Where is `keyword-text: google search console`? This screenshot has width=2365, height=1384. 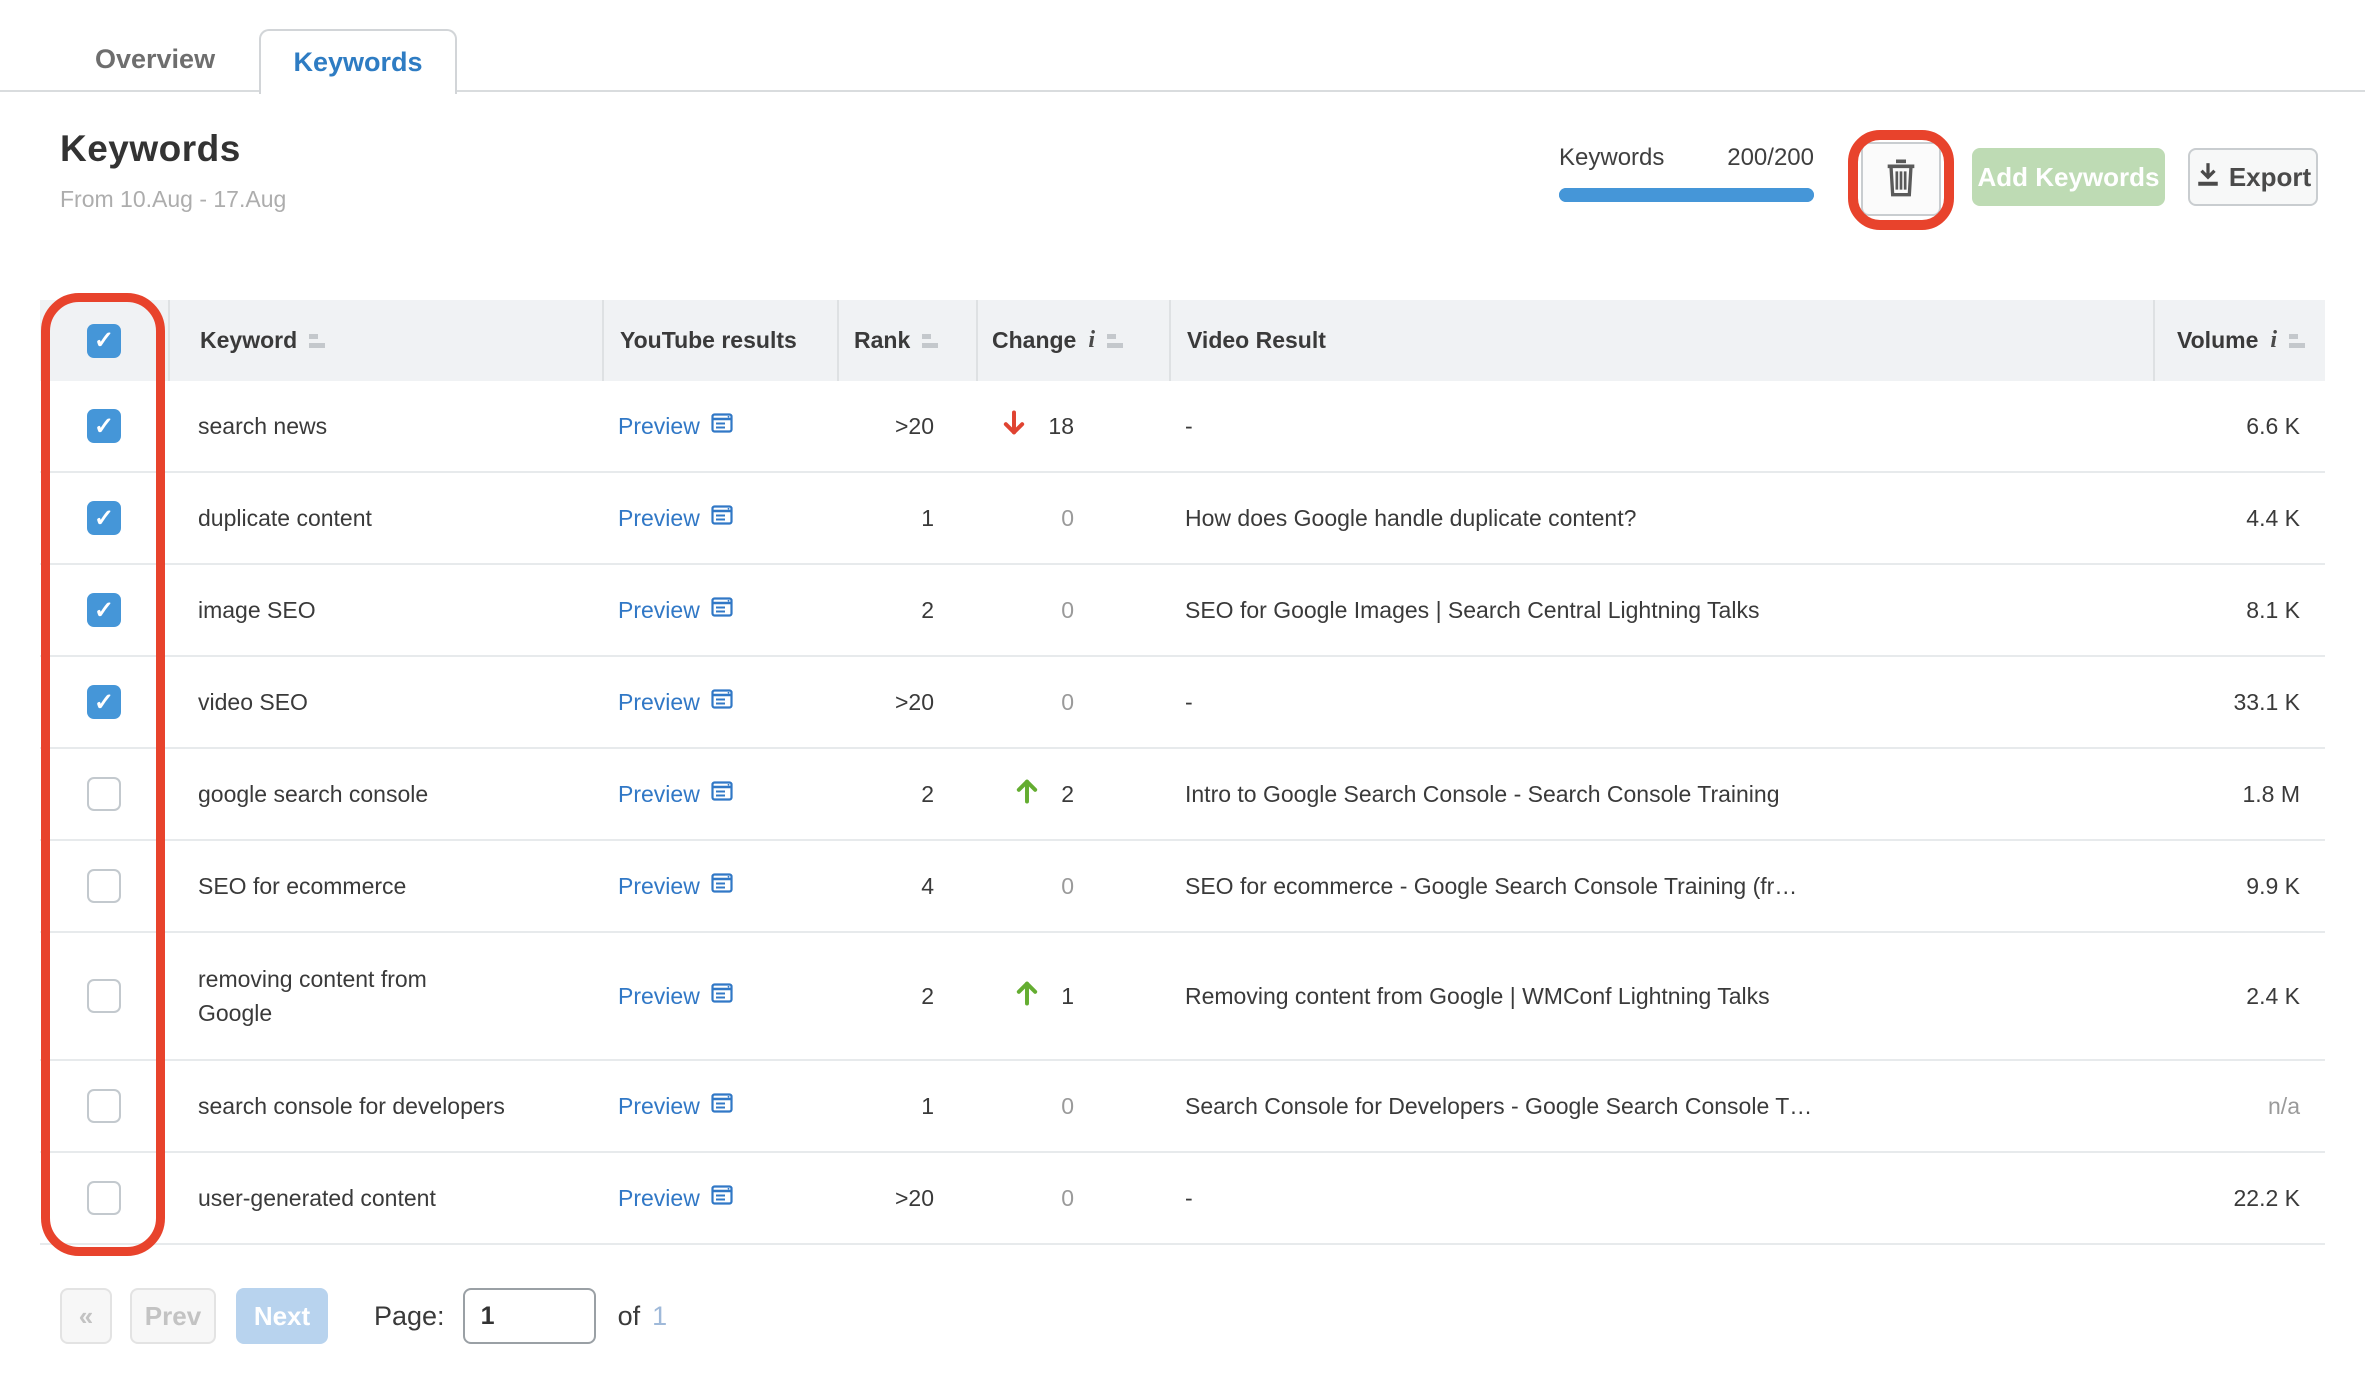 keyword-text: google search console is located at coordinates (313, 794).